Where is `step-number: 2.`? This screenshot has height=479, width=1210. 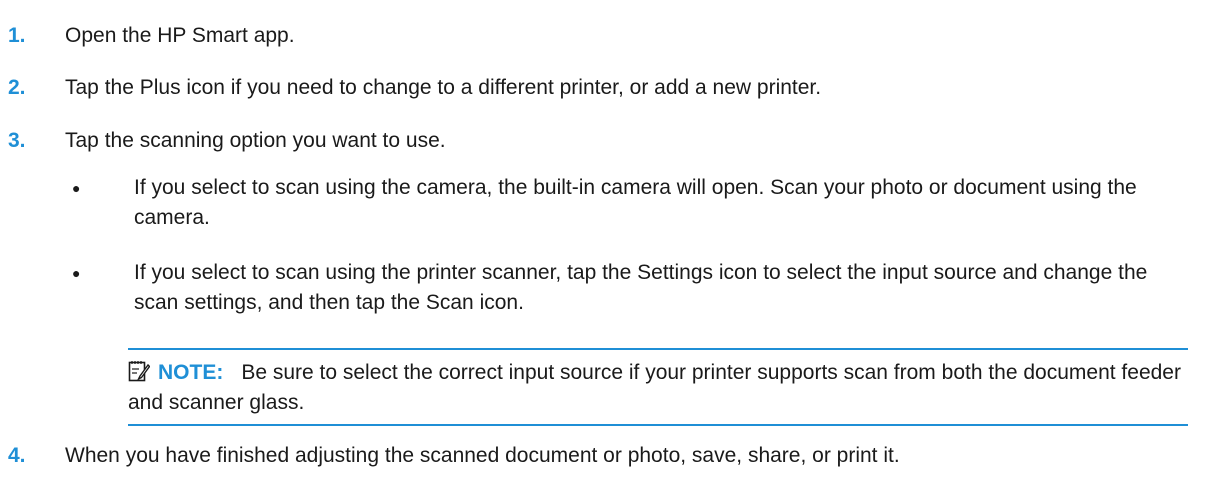
step-number: 2. is located at coordinates (17, 87).